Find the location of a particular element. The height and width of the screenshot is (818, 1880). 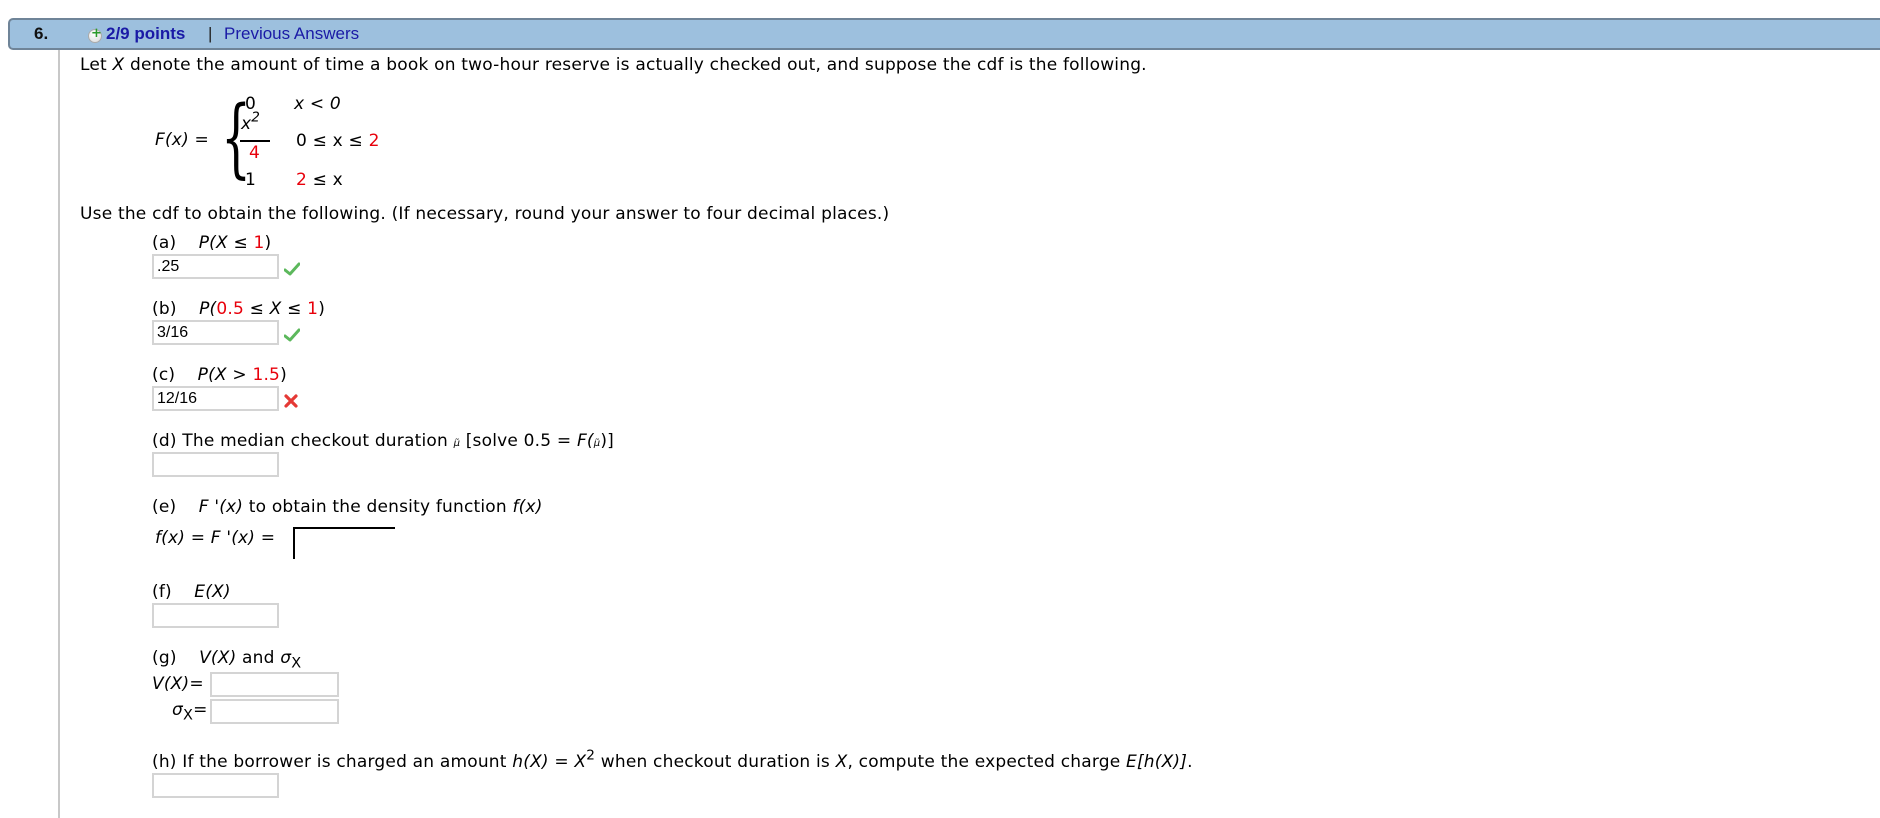

question-number: 6. is located at coordinates (41, 33).